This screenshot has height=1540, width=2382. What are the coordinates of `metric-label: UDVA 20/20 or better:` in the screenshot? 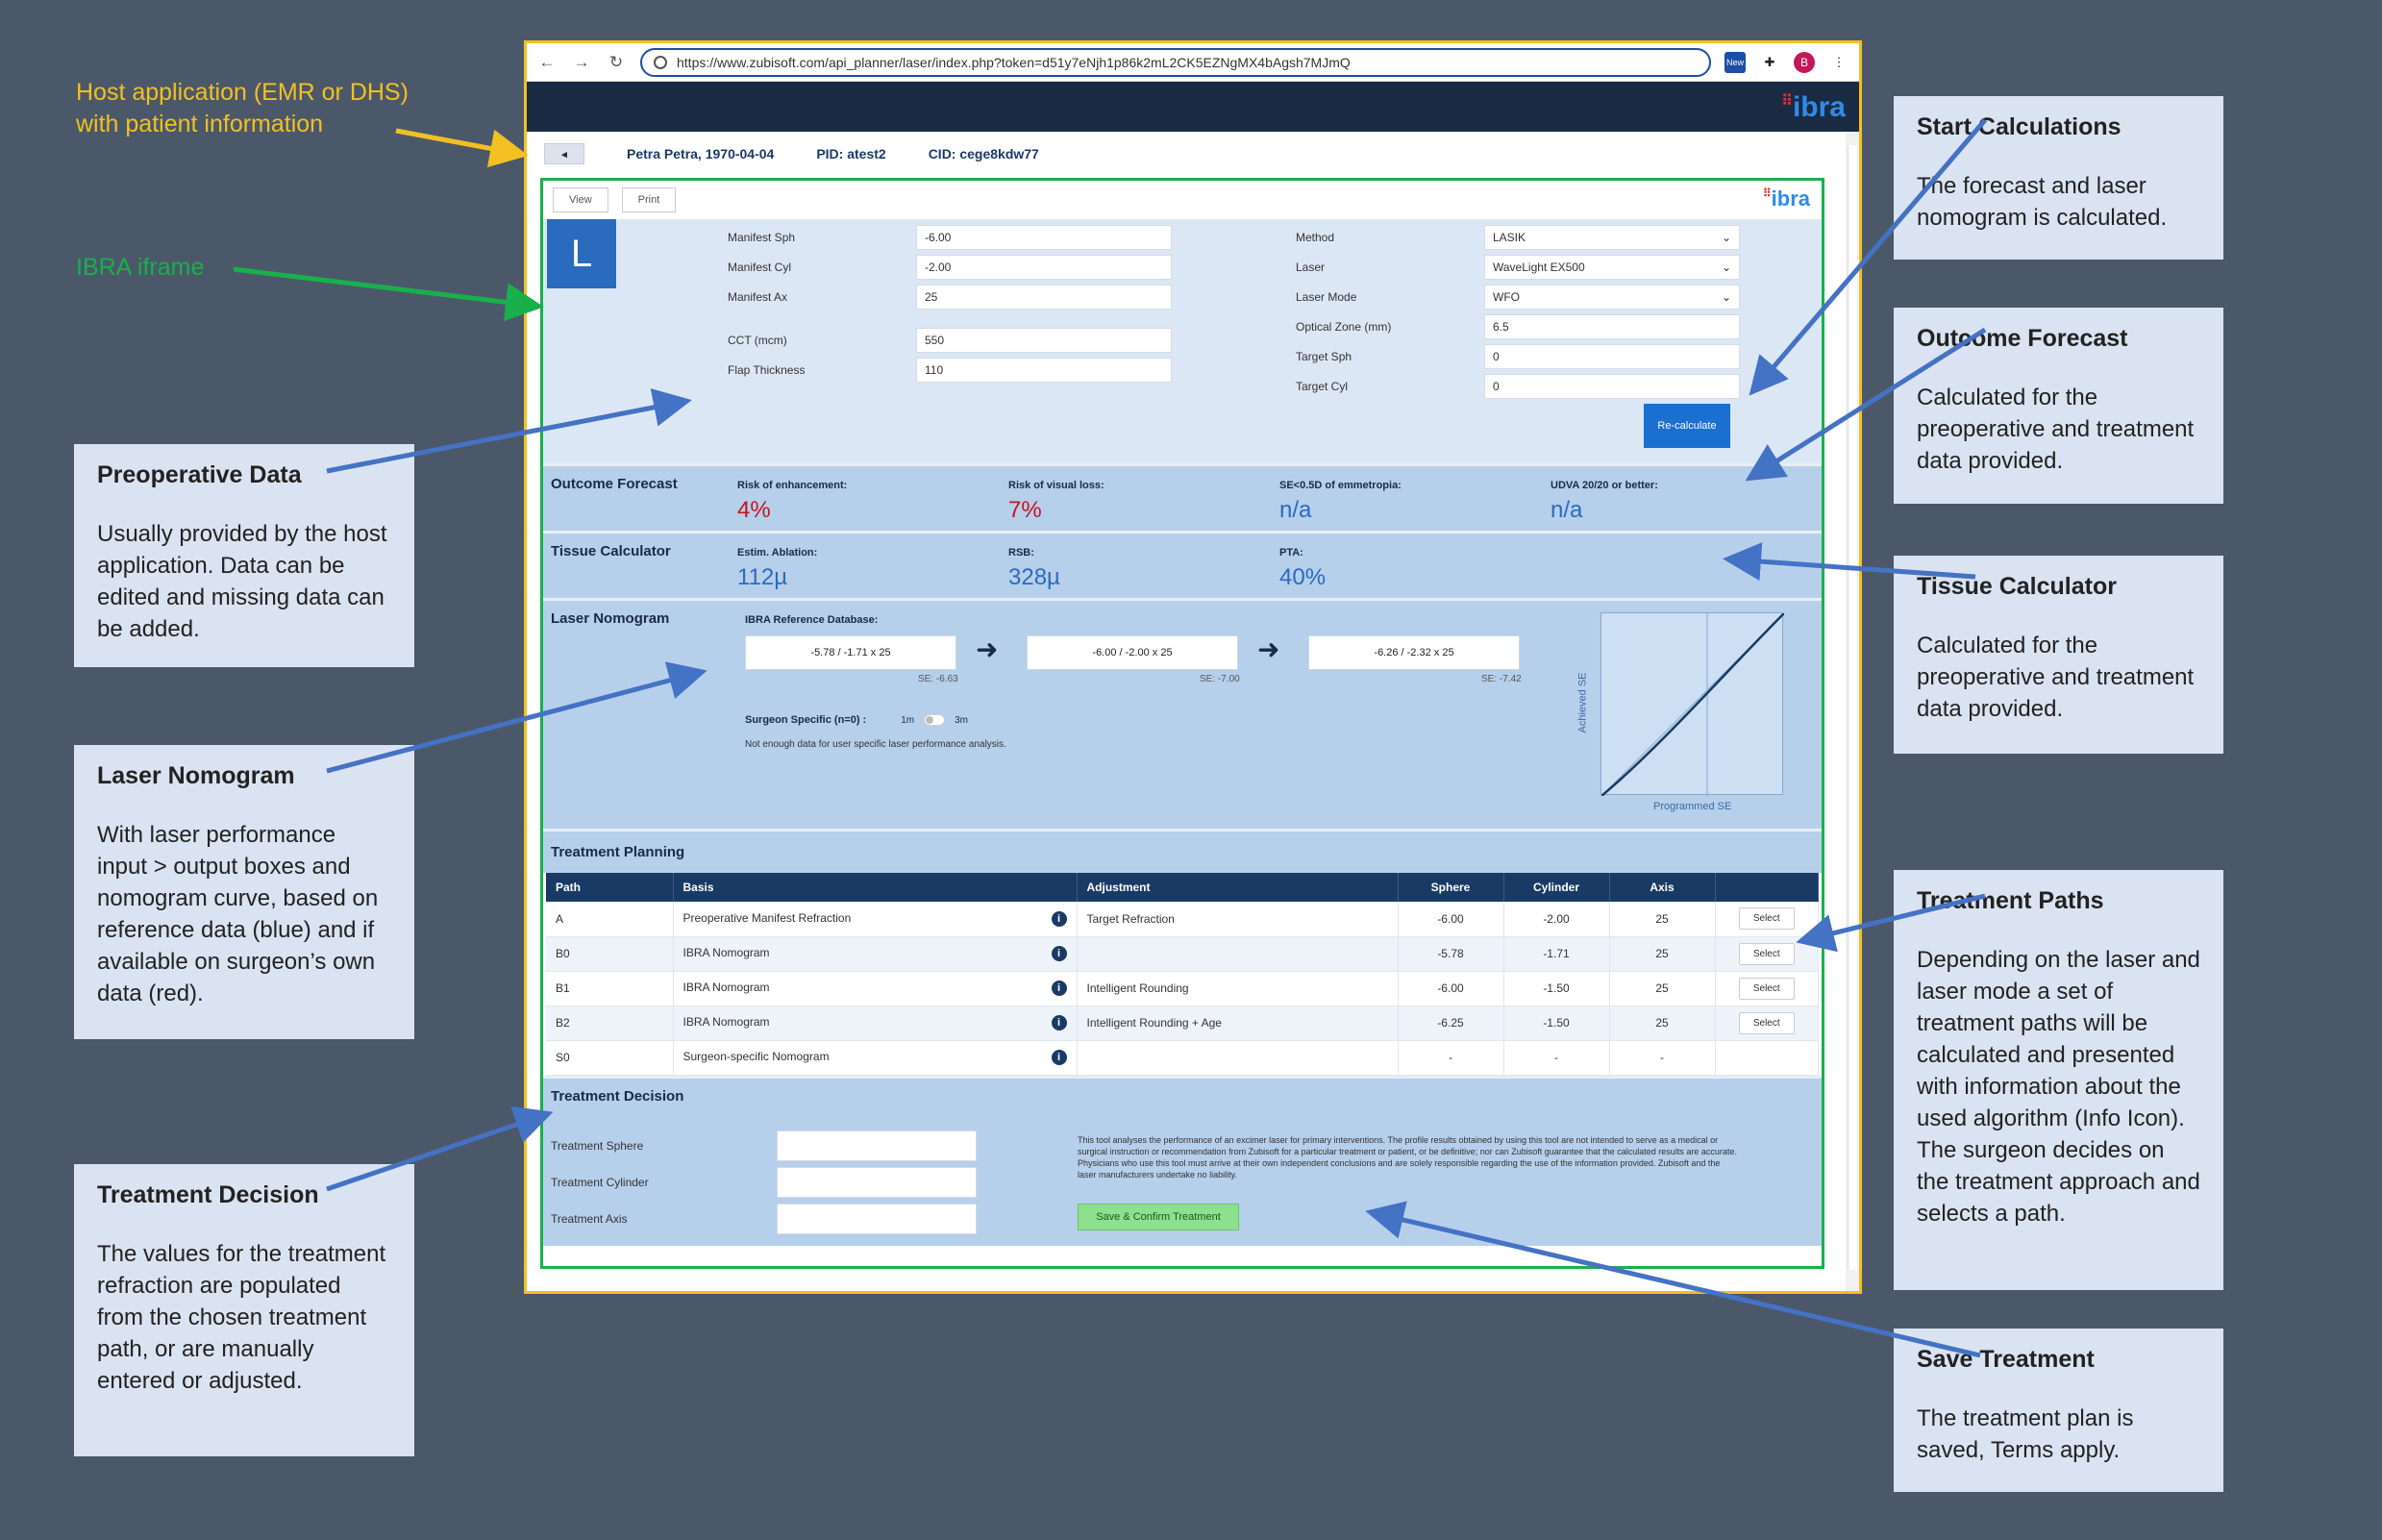 It's located at (1604, 485).